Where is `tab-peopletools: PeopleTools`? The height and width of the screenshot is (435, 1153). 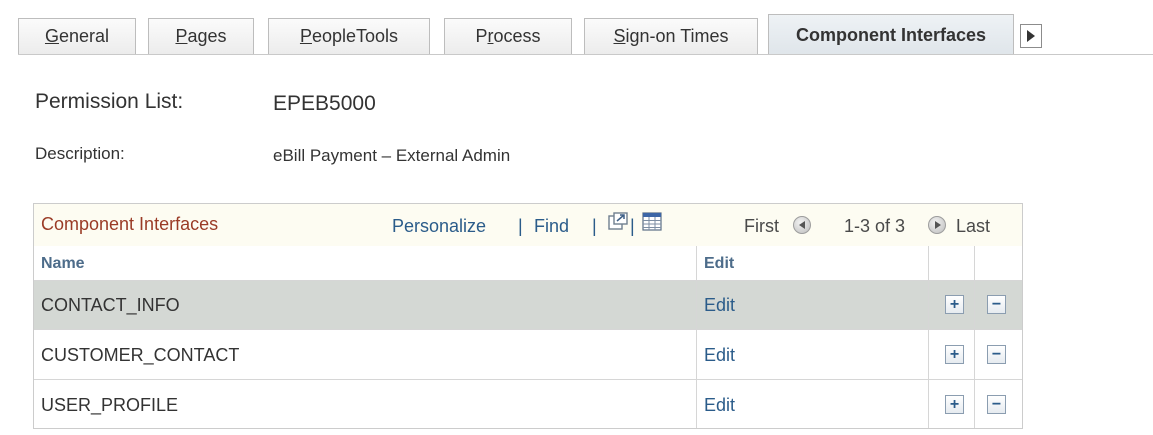
tab-peopletools: PeopleTools is located at coordinates (349, 36).